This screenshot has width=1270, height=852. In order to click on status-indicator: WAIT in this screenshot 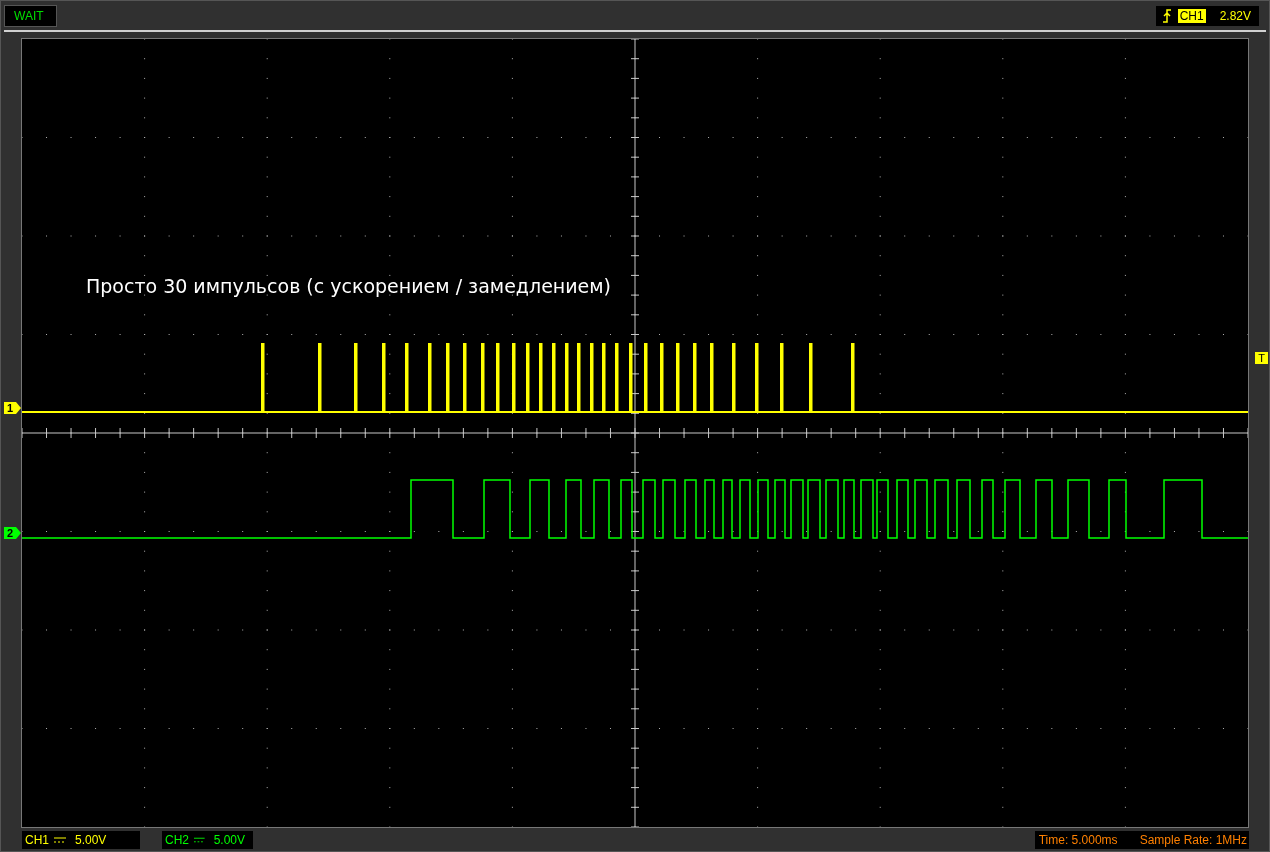, I will do `click(30, 15)`.